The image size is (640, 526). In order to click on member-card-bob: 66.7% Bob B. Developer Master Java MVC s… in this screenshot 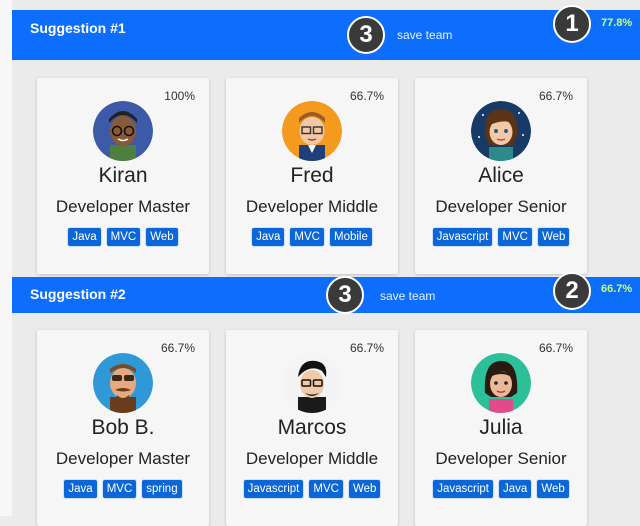, I will do `click(123, 428)`.